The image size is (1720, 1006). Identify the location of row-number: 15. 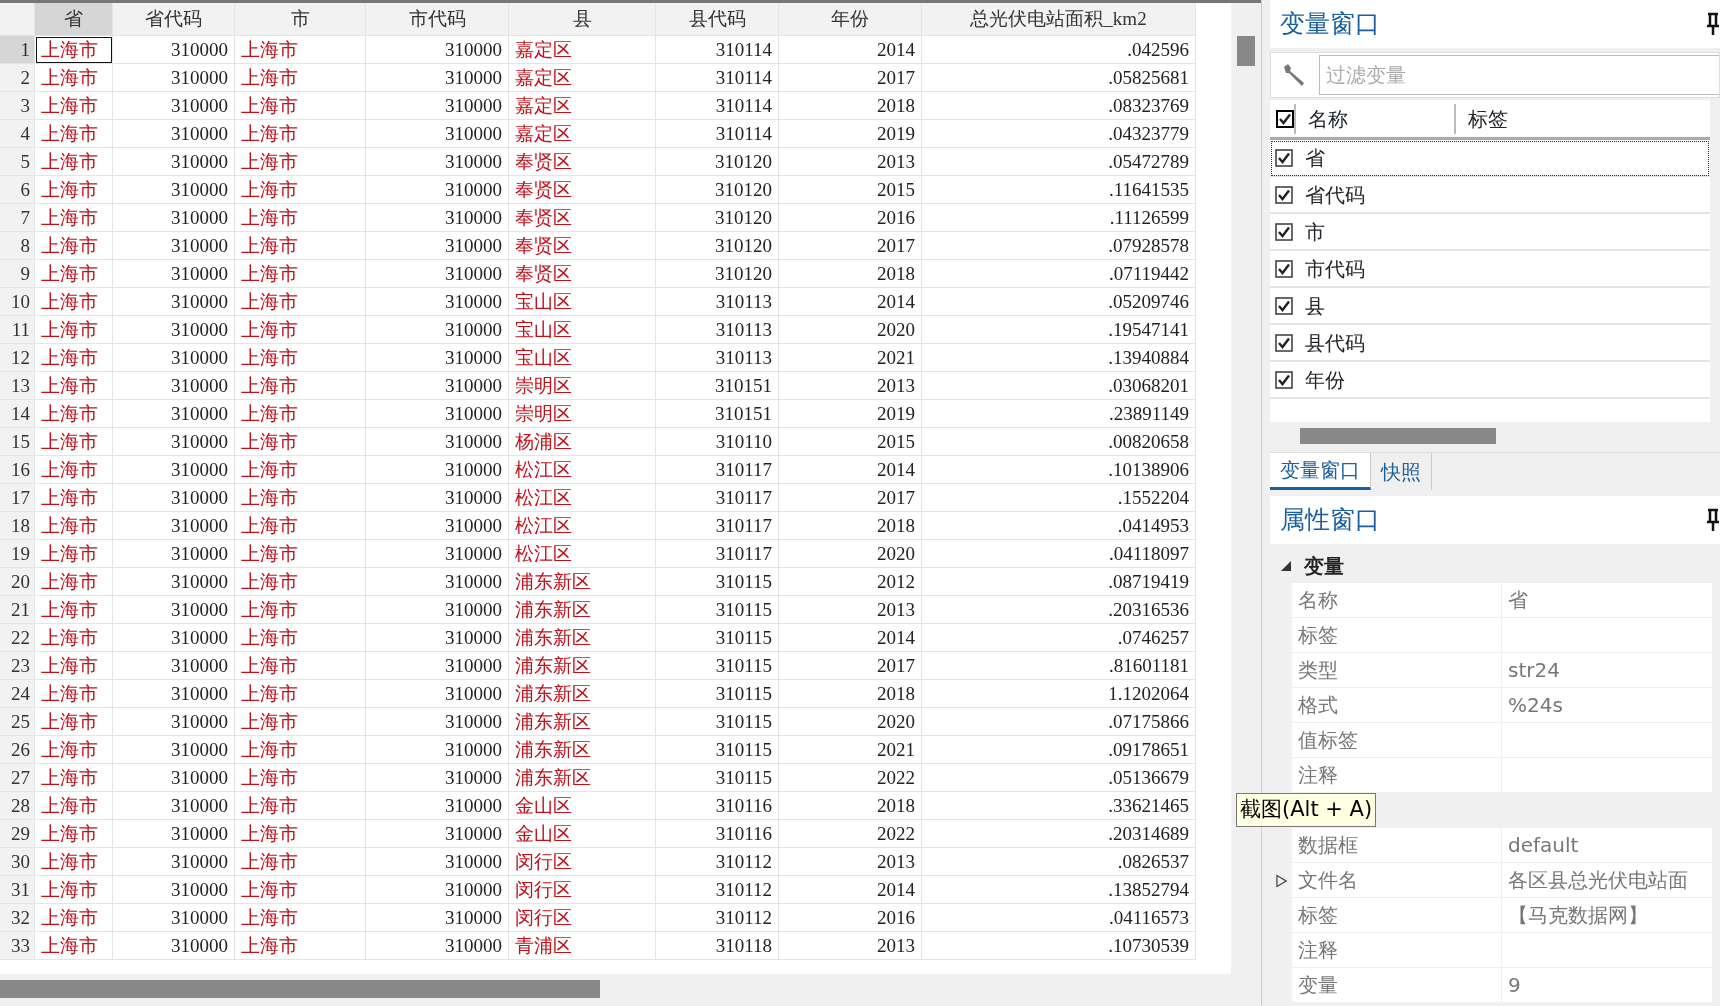
(17, 442).